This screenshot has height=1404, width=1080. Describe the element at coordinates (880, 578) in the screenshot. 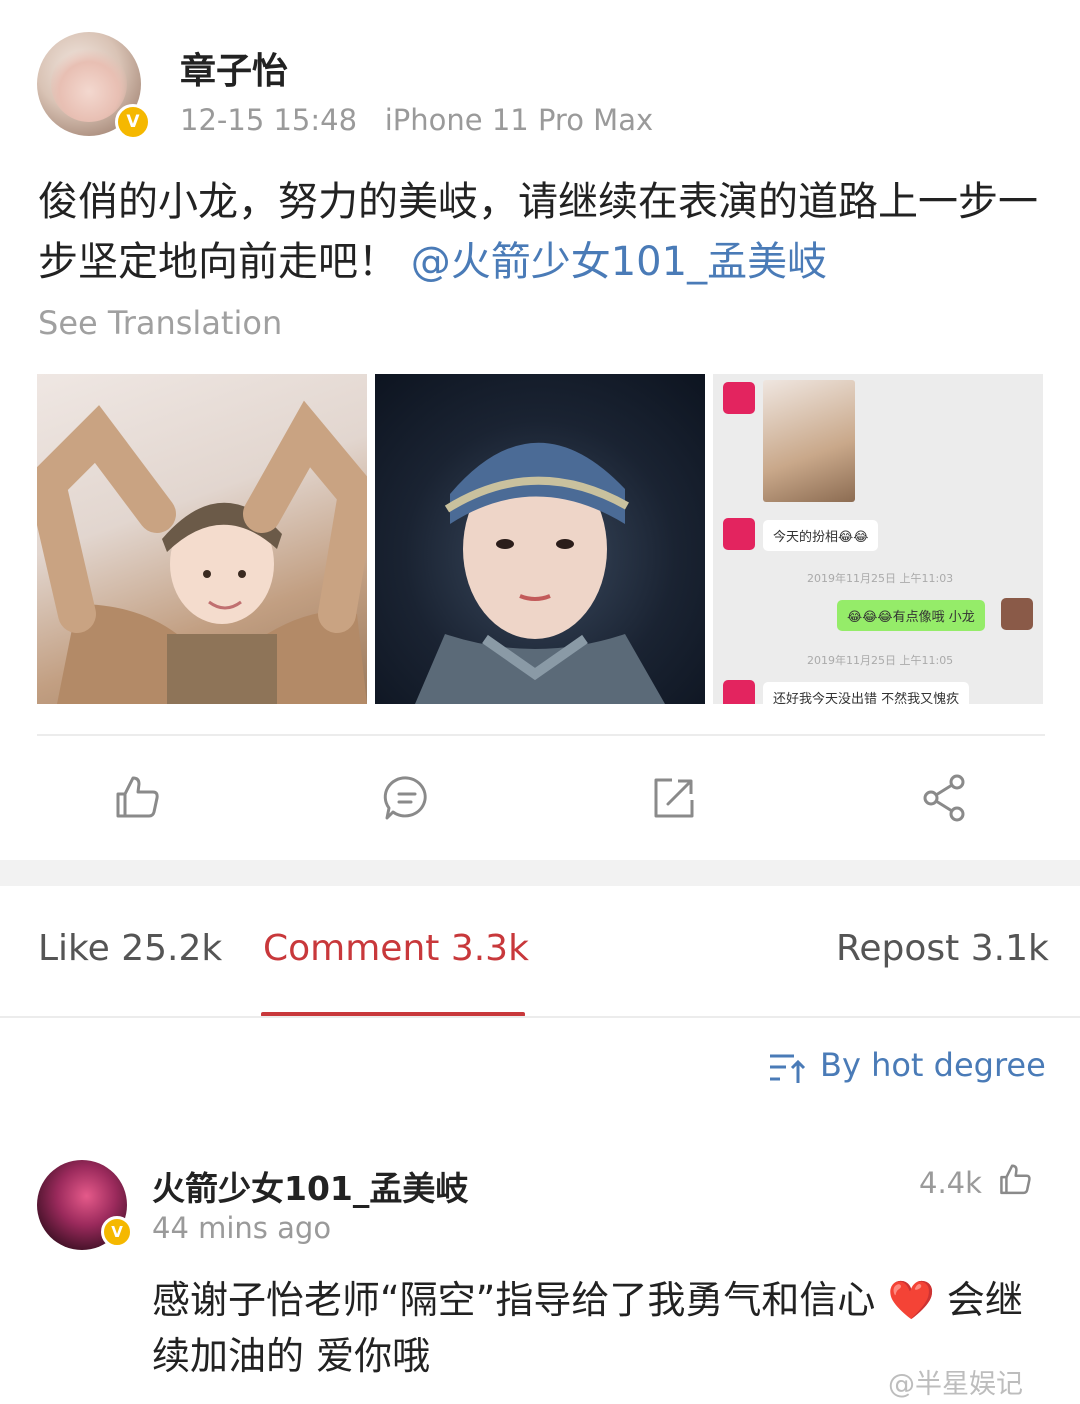

I see `chat-timestamp: 2019年11月25日 上午11:03` at that location.